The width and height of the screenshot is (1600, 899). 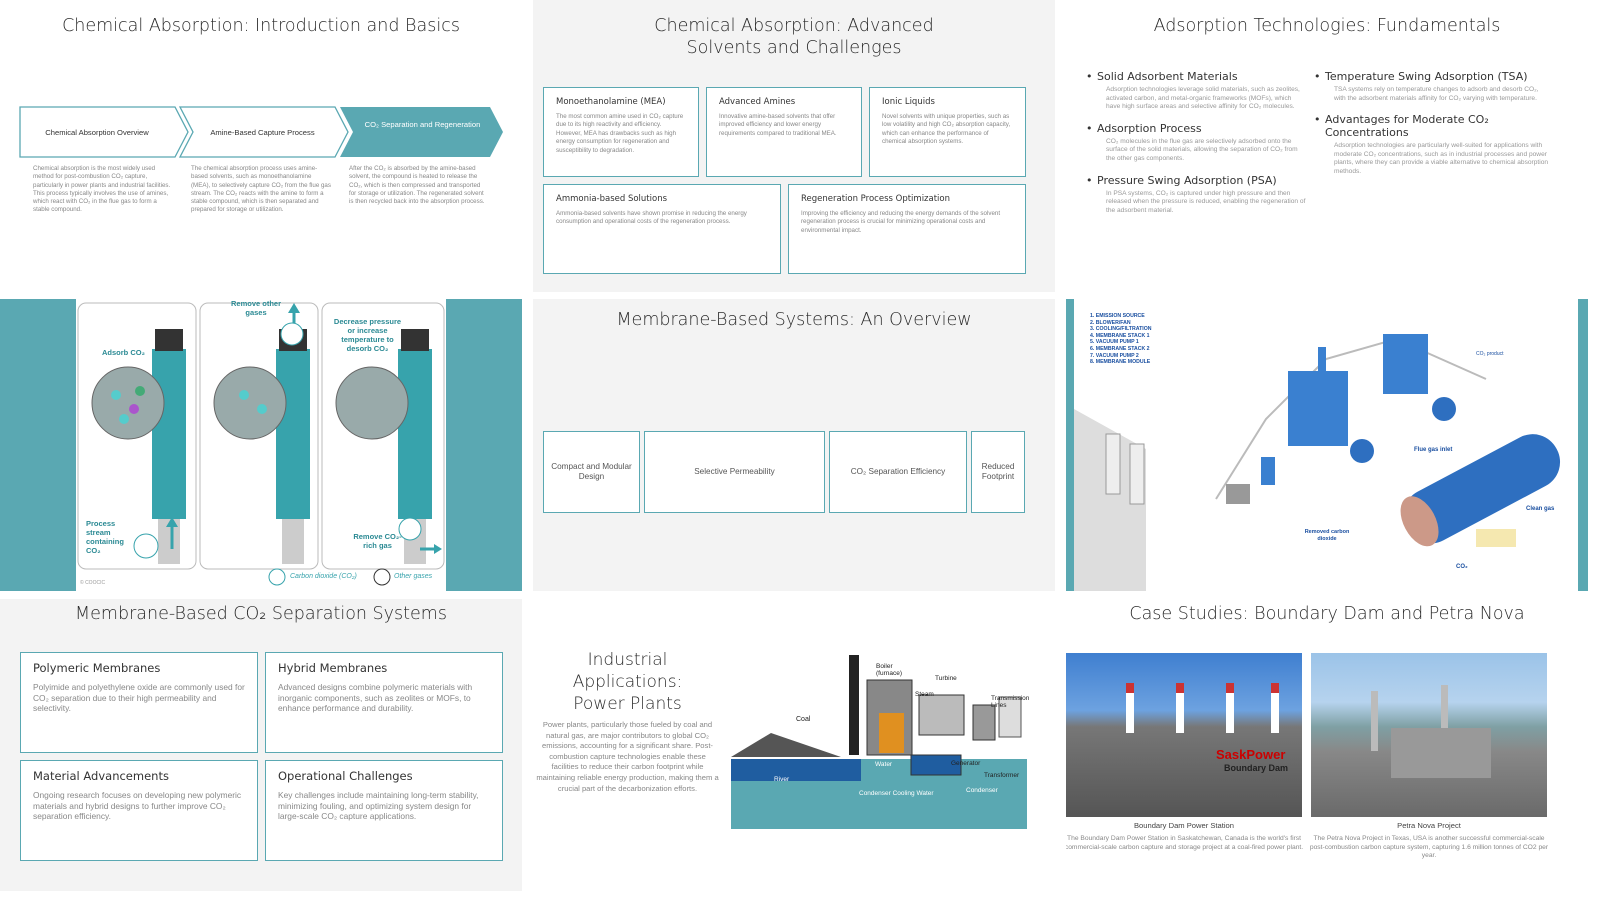 What do you see at coordinates (1462, 567) in the screenshot?
I see `co2-label: CO₂` at bounding box center [1462, 567].